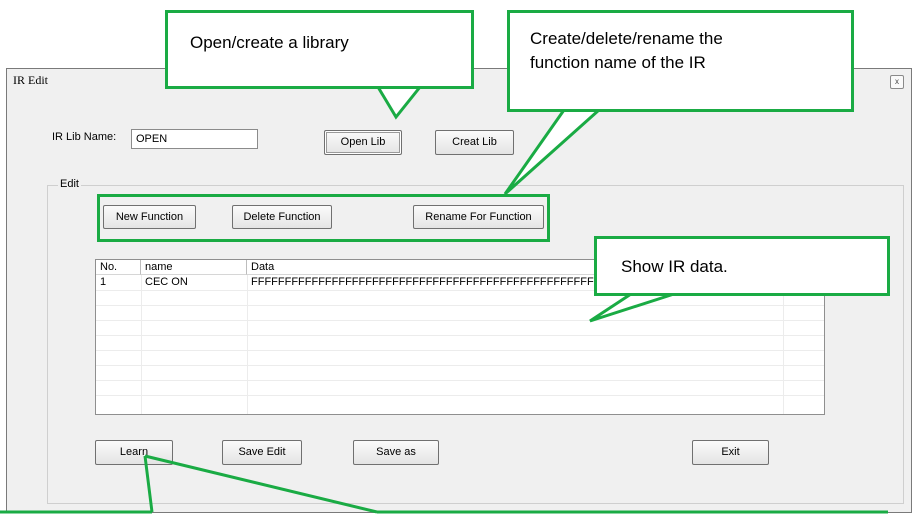 This screenshot has width=916, height=517. I want to click on close-icon: x, so click(897, 82).